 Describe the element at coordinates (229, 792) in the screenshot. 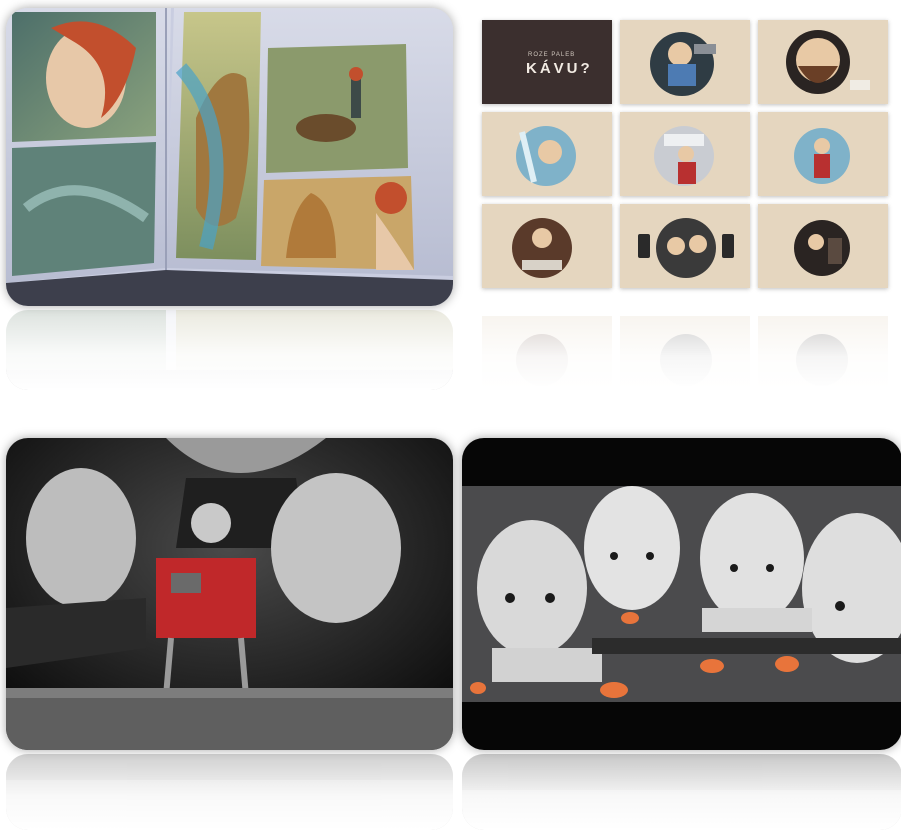

I see `robot-figure-reflection` at that location.